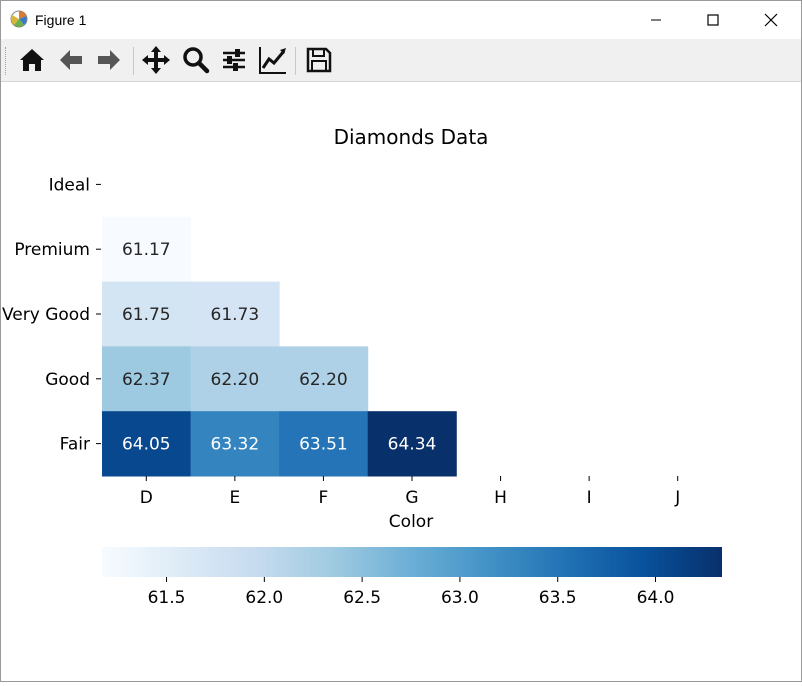  I want to click on cell-value-label: 62.37, so click(146, 380).